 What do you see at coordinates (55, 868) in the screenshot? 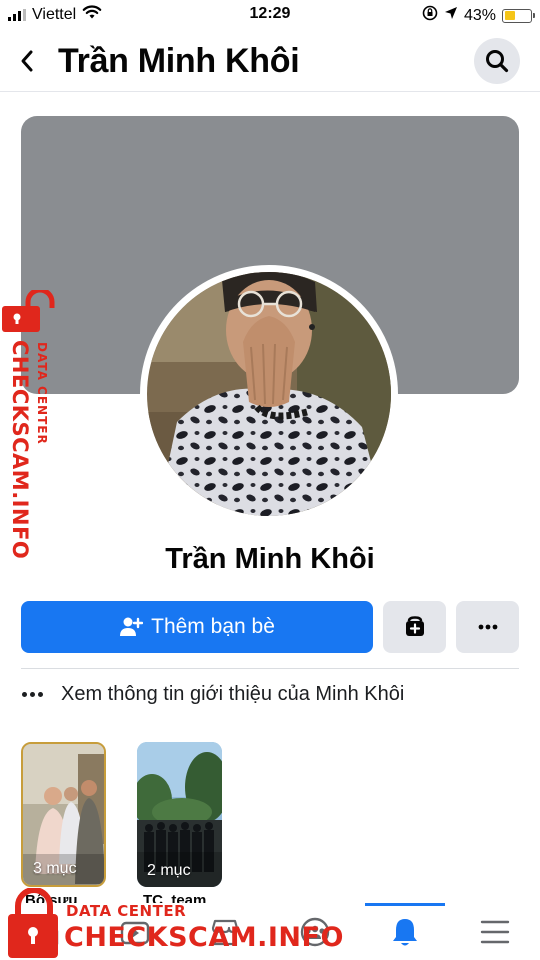
I see `featured-count: 3 mục` at bounding box center [55, 868].